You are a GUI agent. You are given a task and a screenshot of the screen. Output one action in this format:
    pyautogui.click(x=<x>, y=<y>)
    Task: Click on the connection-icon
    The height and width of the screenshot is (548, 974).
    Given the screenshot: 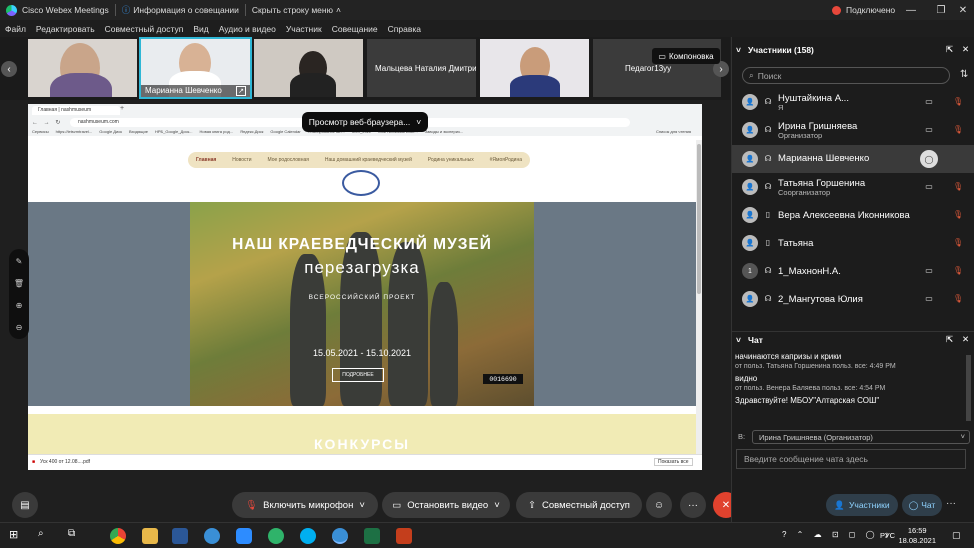 What is the action you would take?
    pyautogui.click(x=836, y=10)
    